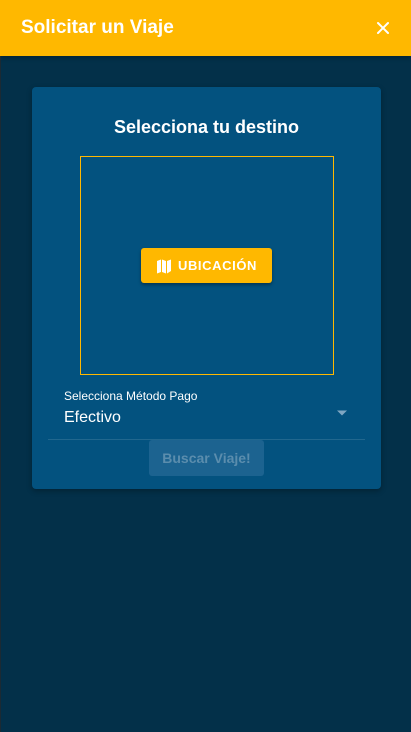  I want to click on map-icon, so click(163, 266).